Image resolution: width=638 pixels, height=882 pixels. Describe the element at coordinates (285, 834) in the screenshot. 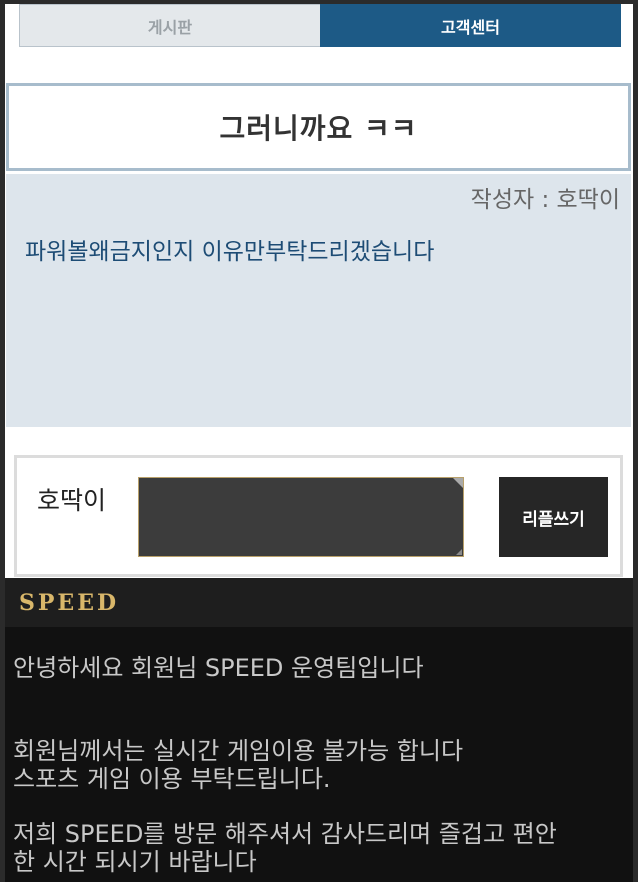

I see `notice-line: 저희 SPEED를 방문 해주셔서 감사드리며 즐겁고 편안` at that location.